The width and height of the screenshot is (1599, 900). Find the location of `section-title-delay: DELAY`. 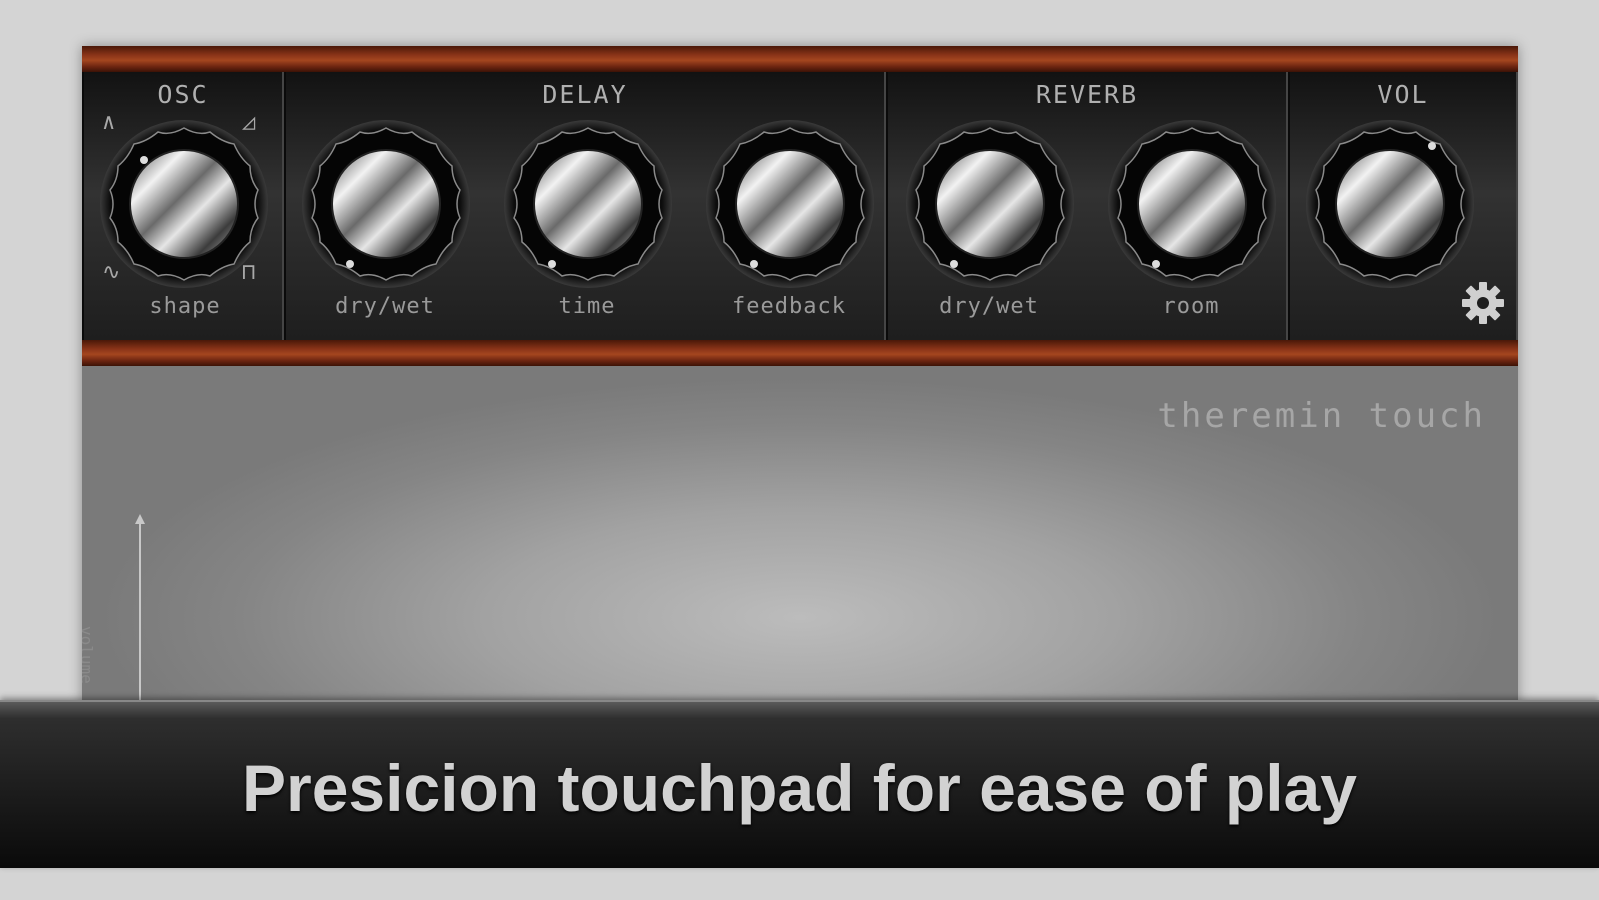

section-title-delay: DELAY is located at coordinates (585, 94).